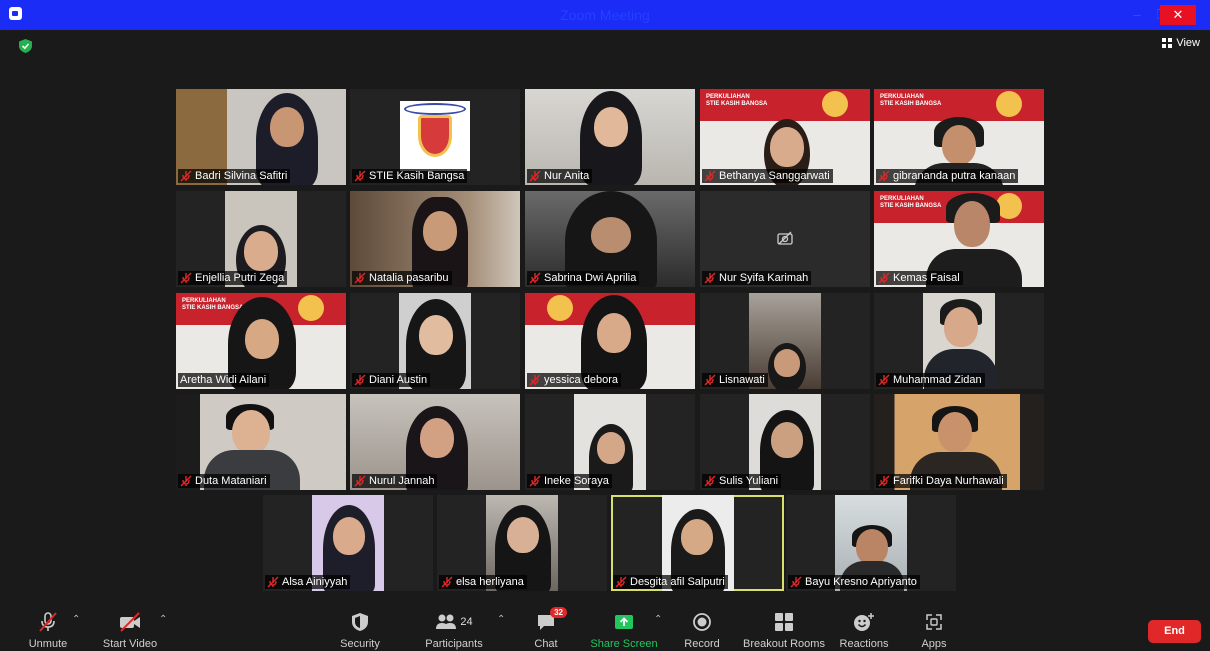  I want to click on video-tile: Farifki Daya Nurhawali, so click(959, 442).